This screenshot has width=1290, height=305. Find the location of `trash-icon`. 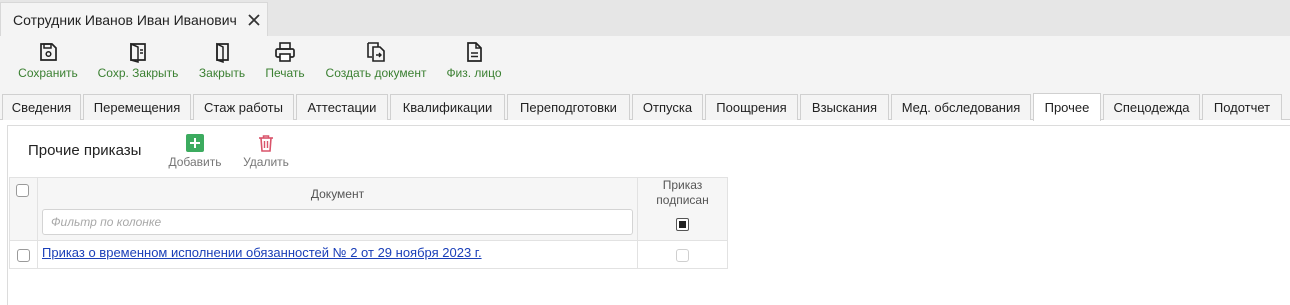

trash-icon is located at coordinates (266, 143).